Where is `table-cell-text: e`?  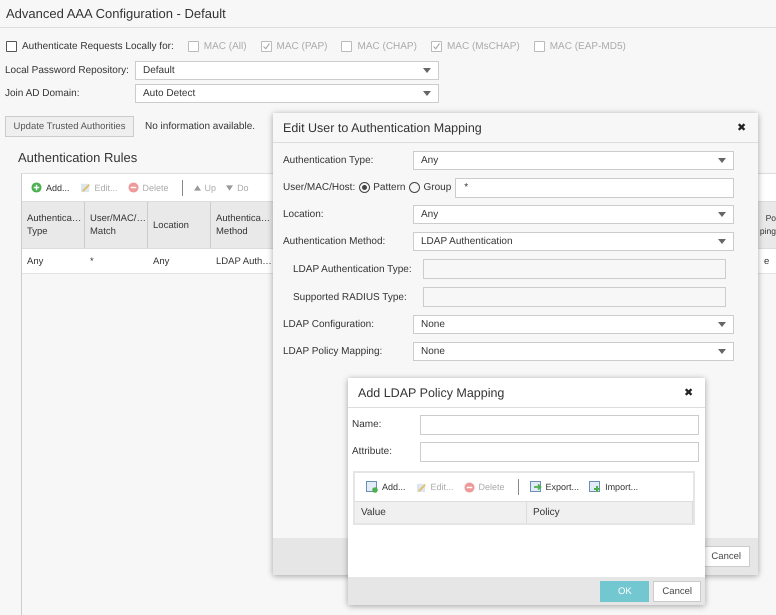 table-cell-text: e is located at coordinates (766, 261).